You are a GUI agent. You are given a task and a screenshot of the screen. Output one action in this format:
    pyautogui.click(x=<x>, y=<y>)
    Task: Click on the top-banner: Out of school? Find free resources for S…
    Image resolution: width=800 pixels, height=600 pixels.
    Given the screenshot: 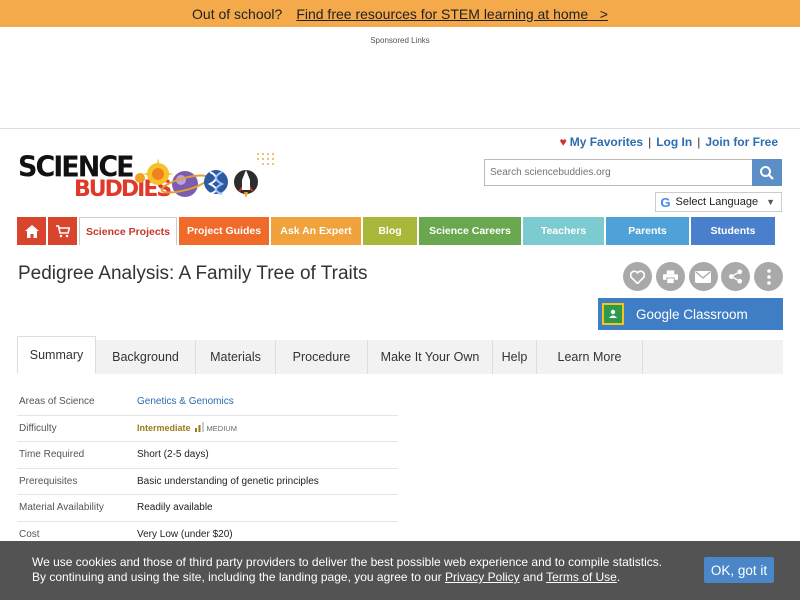 What is the action you would take?
    pyautogui.click(x=400, y=13)
    